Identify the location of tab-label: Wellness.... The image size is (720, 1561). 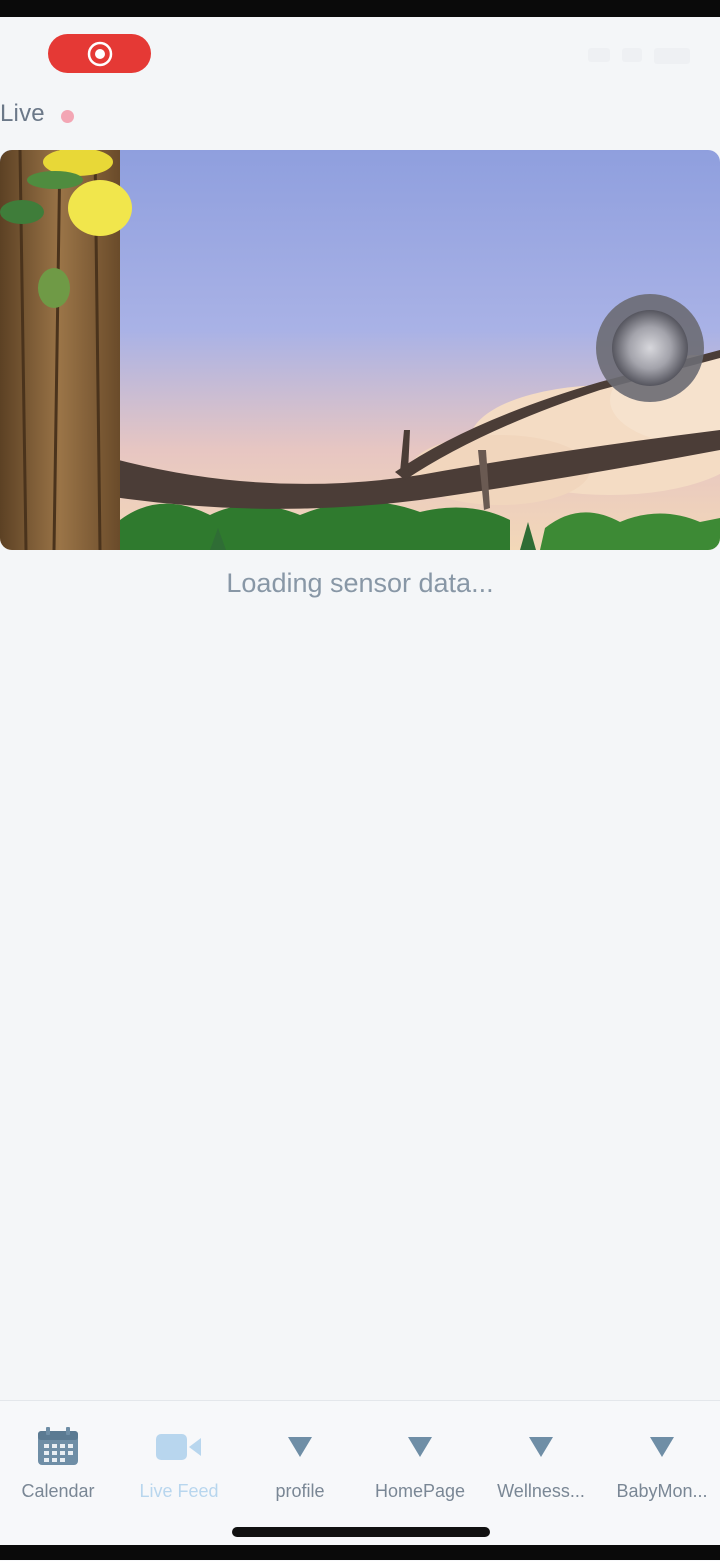
(541, 1491).